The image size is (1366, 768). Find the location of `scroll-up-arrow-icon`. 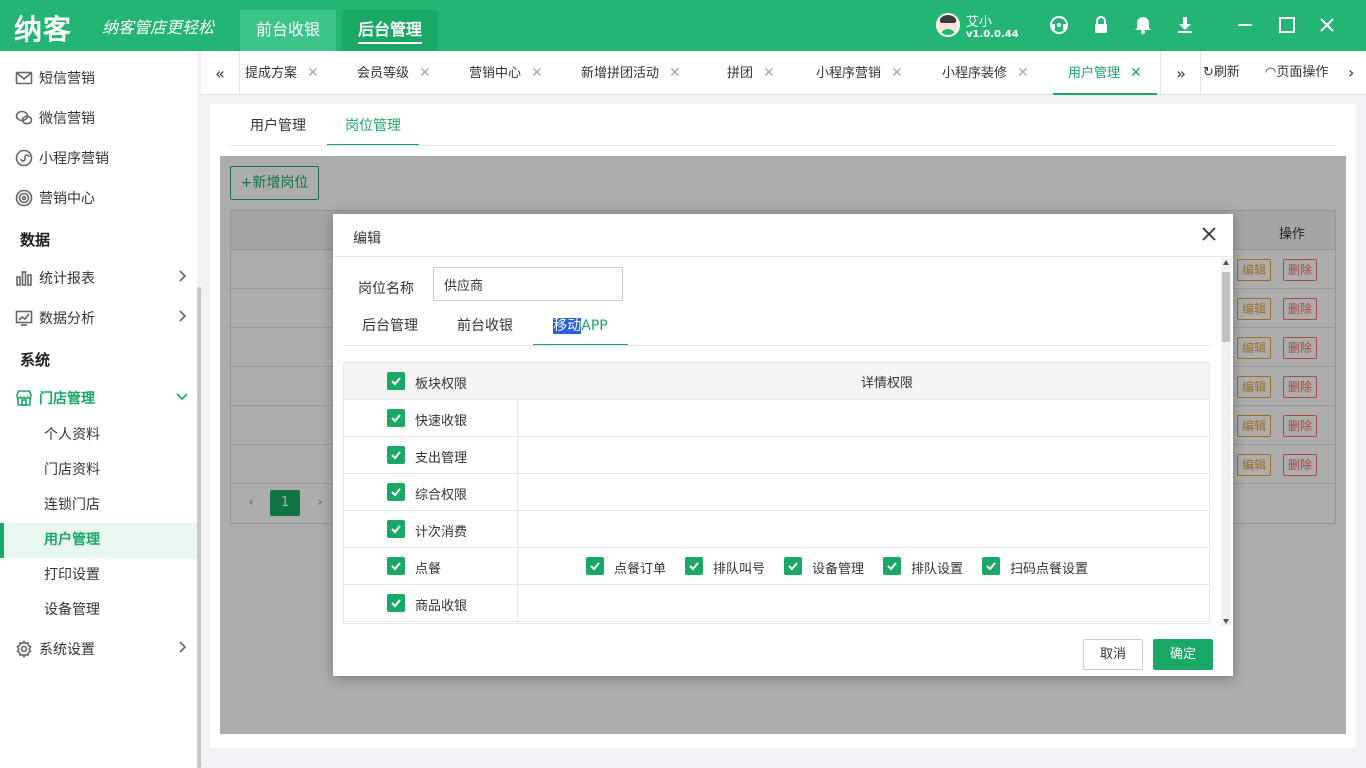

scroll-up-arrow-icon is located at coordinates (1226, 262).